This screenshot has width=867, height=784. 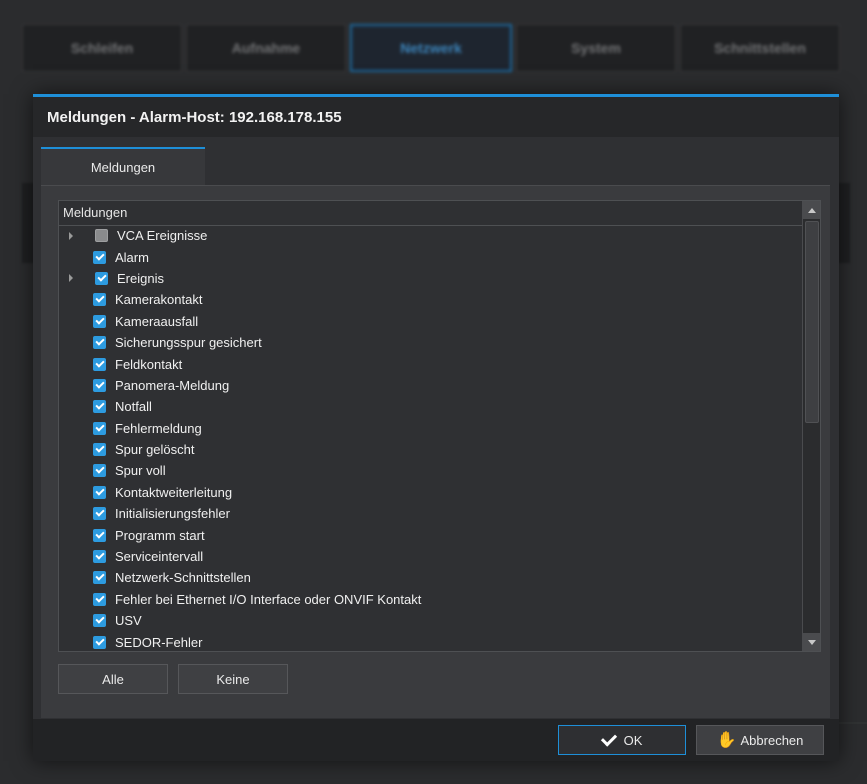 What do you see at coordinates (436, 117) in the screenshot?
I see `dialog-title: Meldungen - Alarm-Host: 192.168.178.155` at bounding box center [436, 117].